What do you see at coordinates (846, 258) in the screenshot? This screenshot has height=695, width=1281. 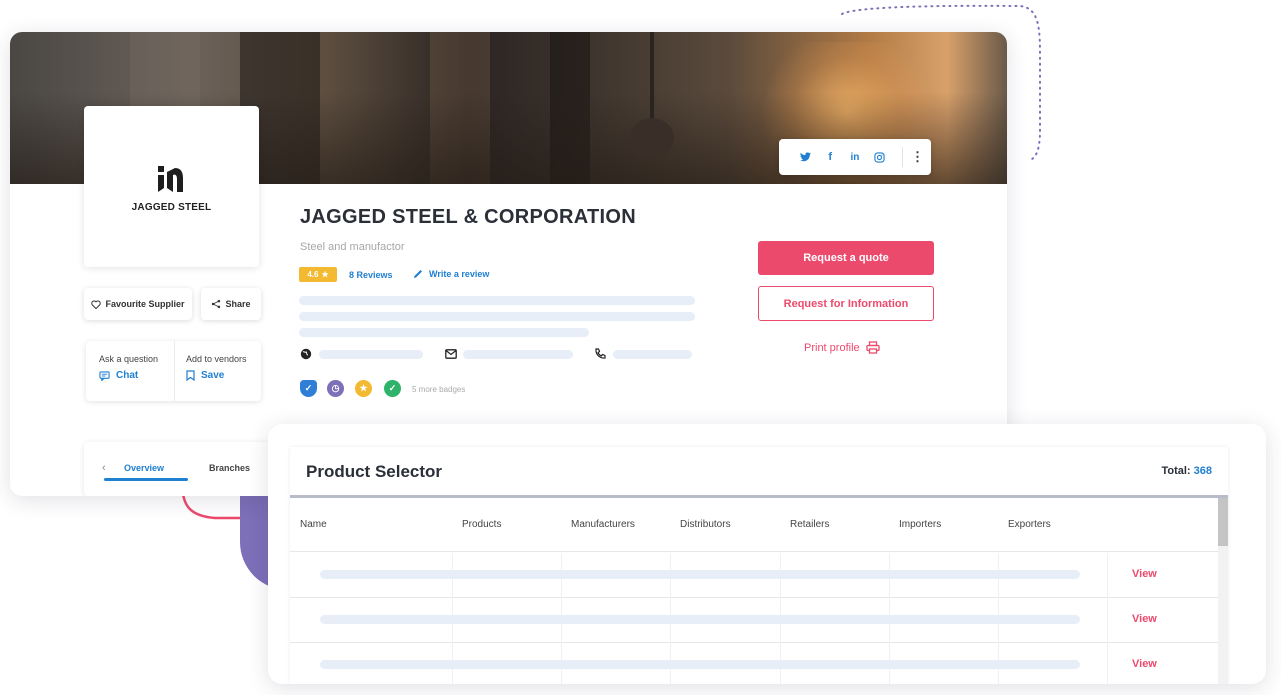 I see `request-quote-button: Request a quote` at bounding box center [846, 258].